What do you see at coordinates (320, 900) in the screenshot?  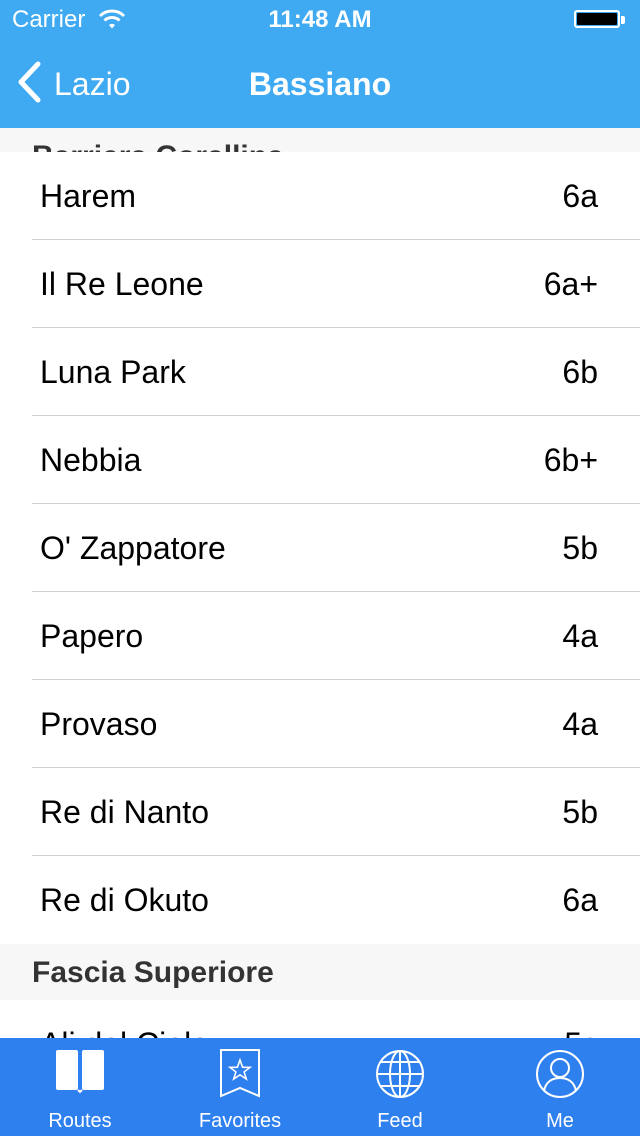 I see `route-row-re-di-okuto: Re di Okuto 6a` at bounding box center [320, 900].